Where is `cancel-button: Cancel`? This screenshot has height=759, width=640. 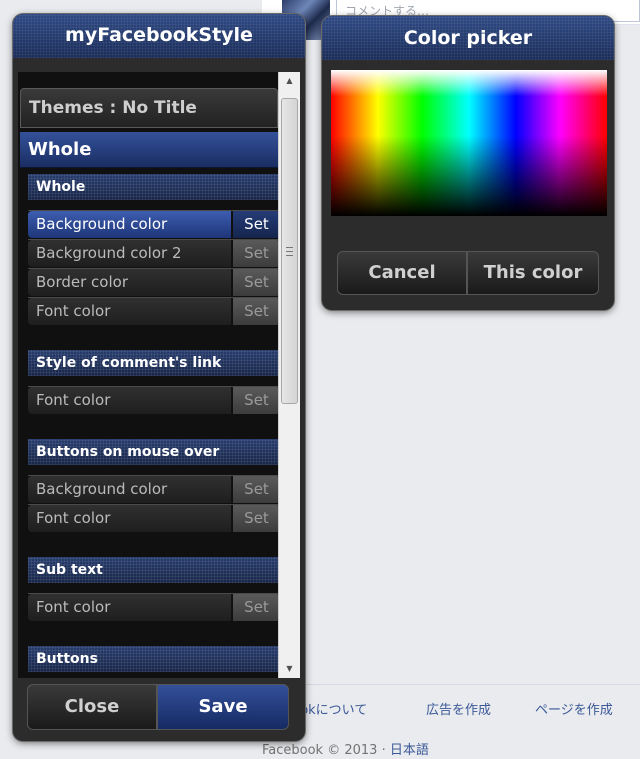
cancel-button: Cancel is located at coordinates (402, 273).